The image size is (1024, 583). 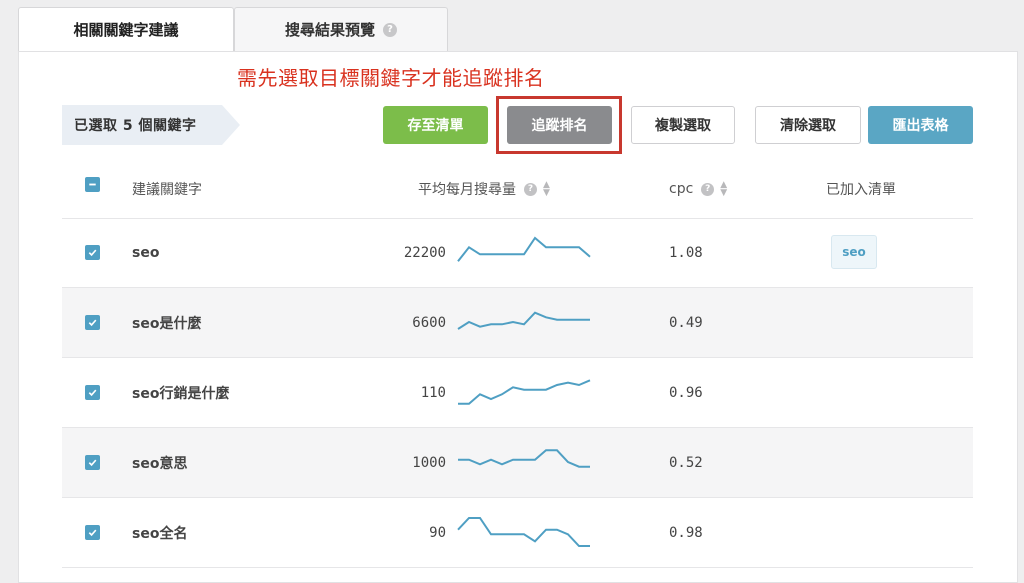 What do you see at coordinates (146, 252) in the screenshot?
I see `keyword-text: seo` at bounding box center [146, 252].